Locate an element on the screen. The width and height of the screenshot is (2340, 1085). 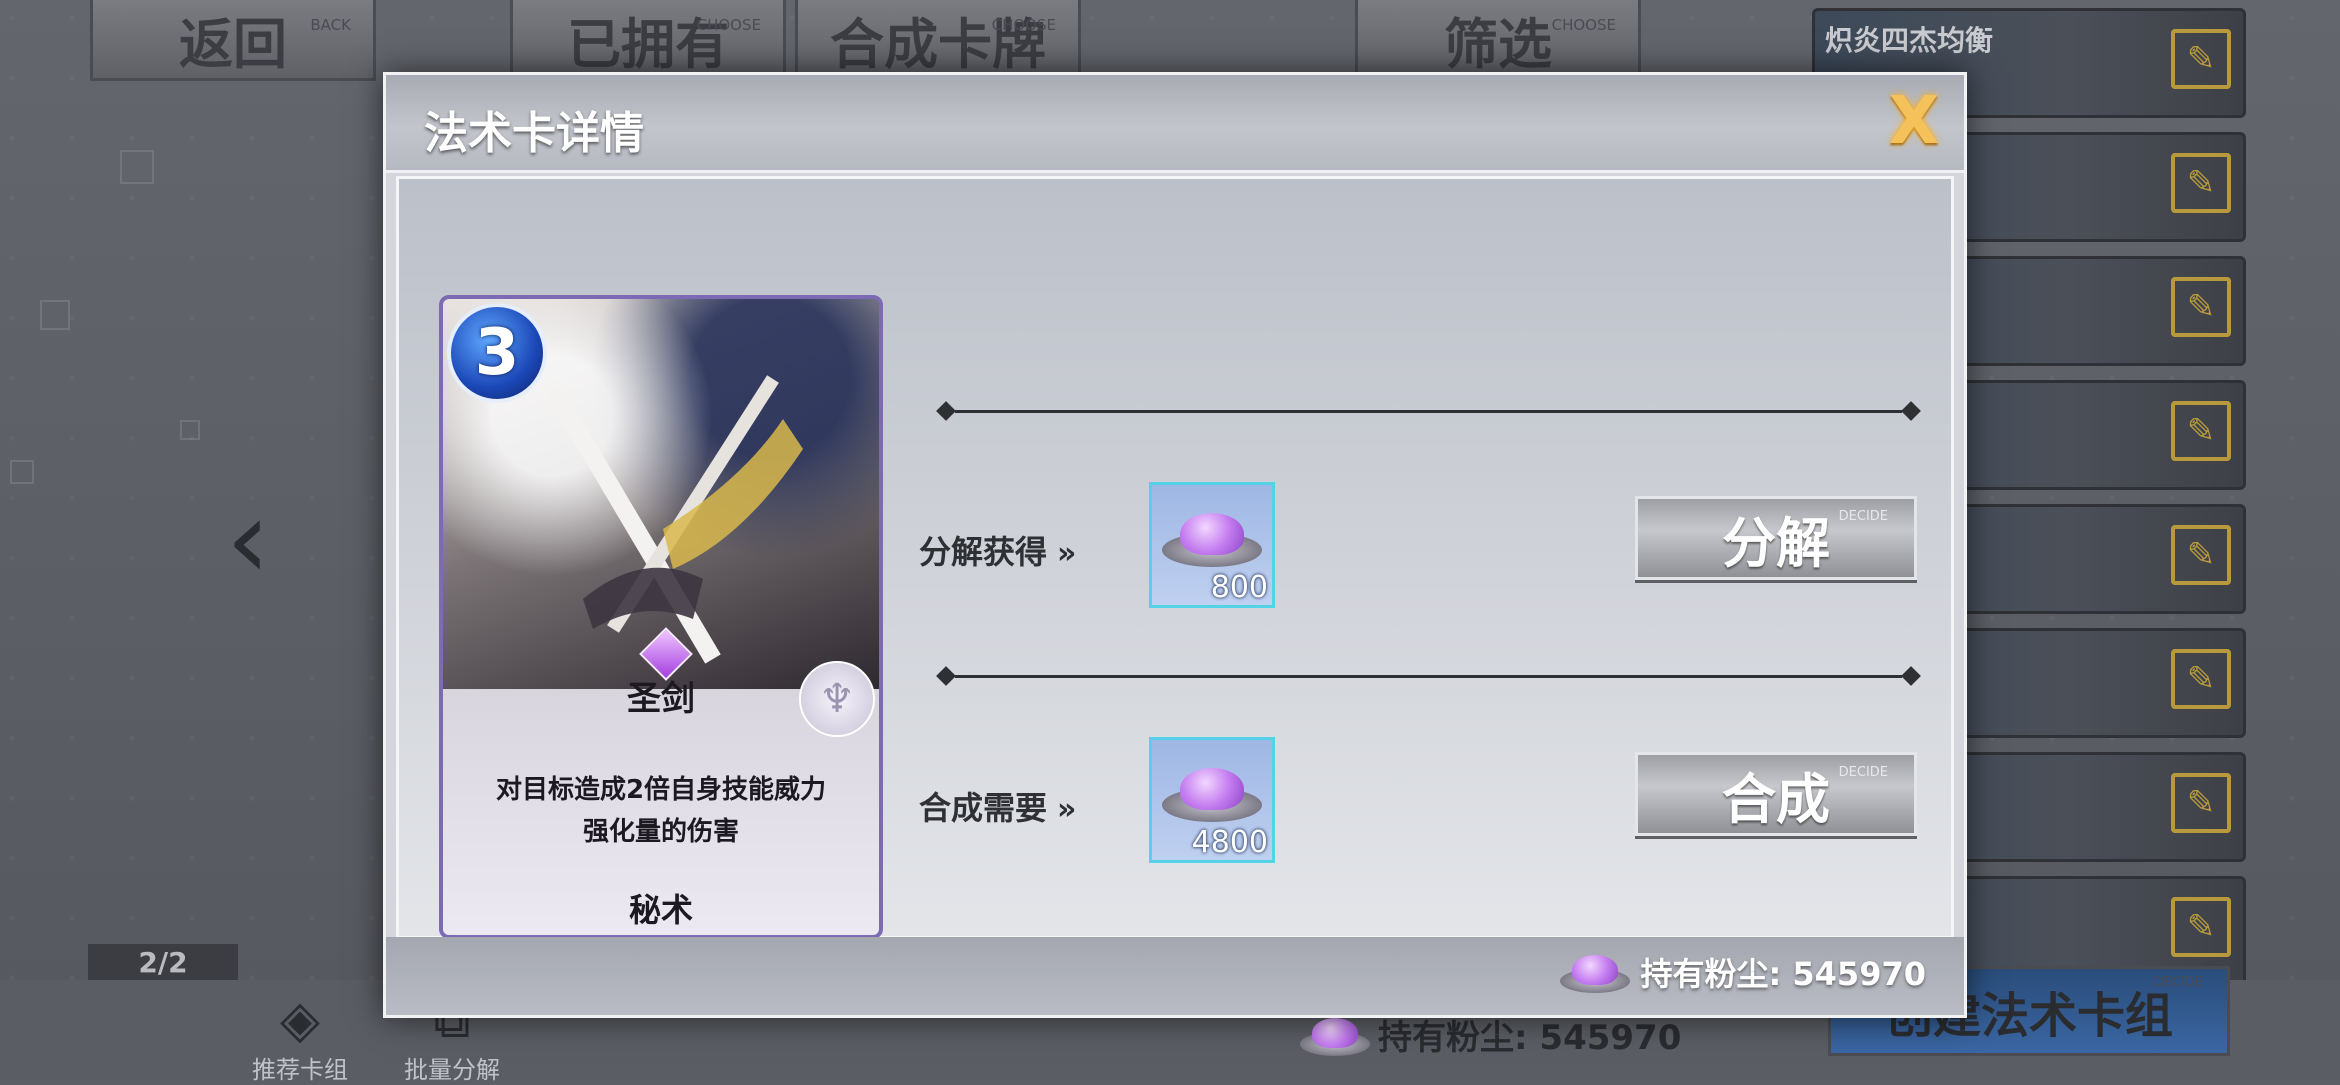
decompose-label: 分解获得 » is located at coordinates (997, 550).